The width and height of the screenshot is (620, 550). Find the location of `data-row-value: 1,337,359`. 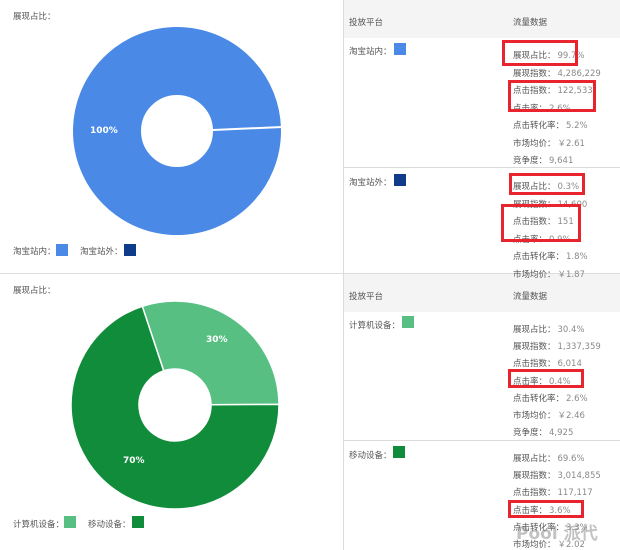

data-row-value: 1,337,359 is located at coordinates (579, 347).